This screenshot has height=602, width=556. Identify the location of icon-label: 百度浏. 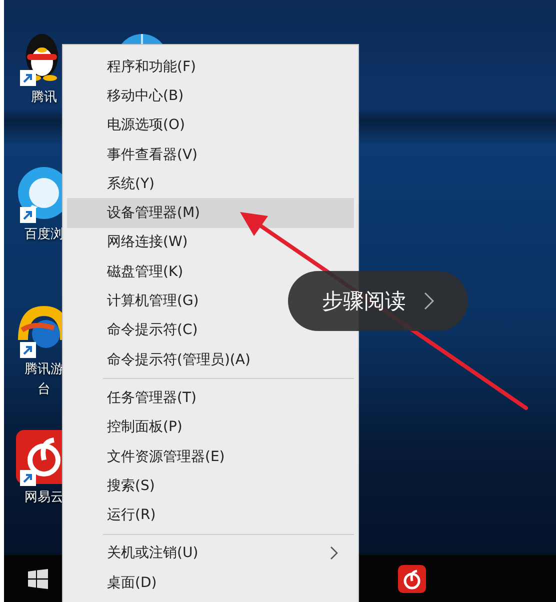
(44, 235).